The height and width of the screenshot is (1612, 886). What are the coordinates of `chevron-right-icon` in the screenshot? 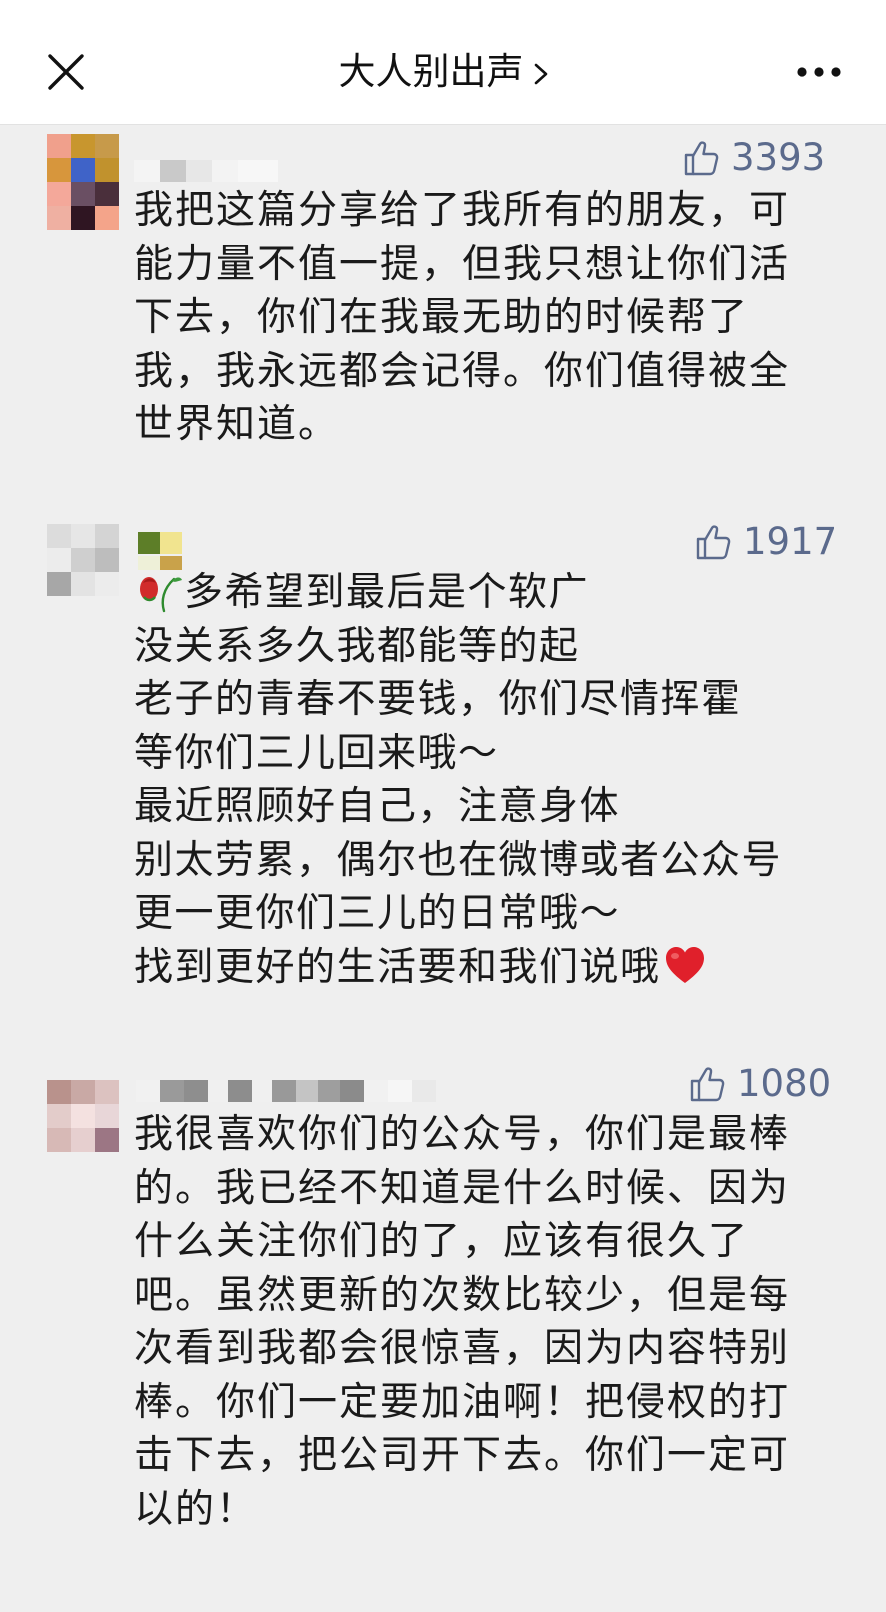 It's located at (540, 73).